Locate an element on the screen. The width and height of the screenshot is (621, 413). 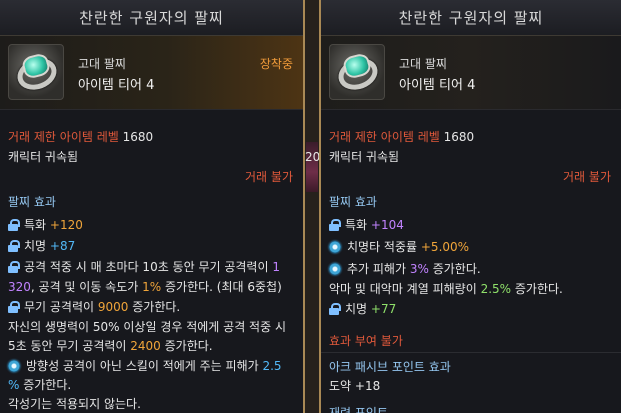
ark-passive-header: 아크 패시브 포인트 효과 is located at coordinates (390, 367).